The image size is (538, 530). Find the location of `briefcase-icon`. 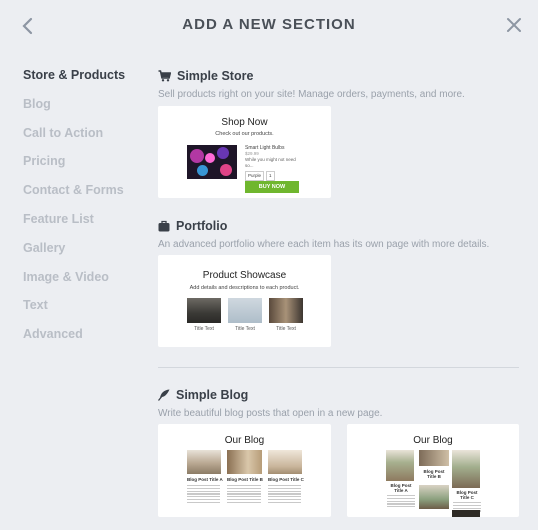

briefcase-icon is located at coordinates (164, 226).